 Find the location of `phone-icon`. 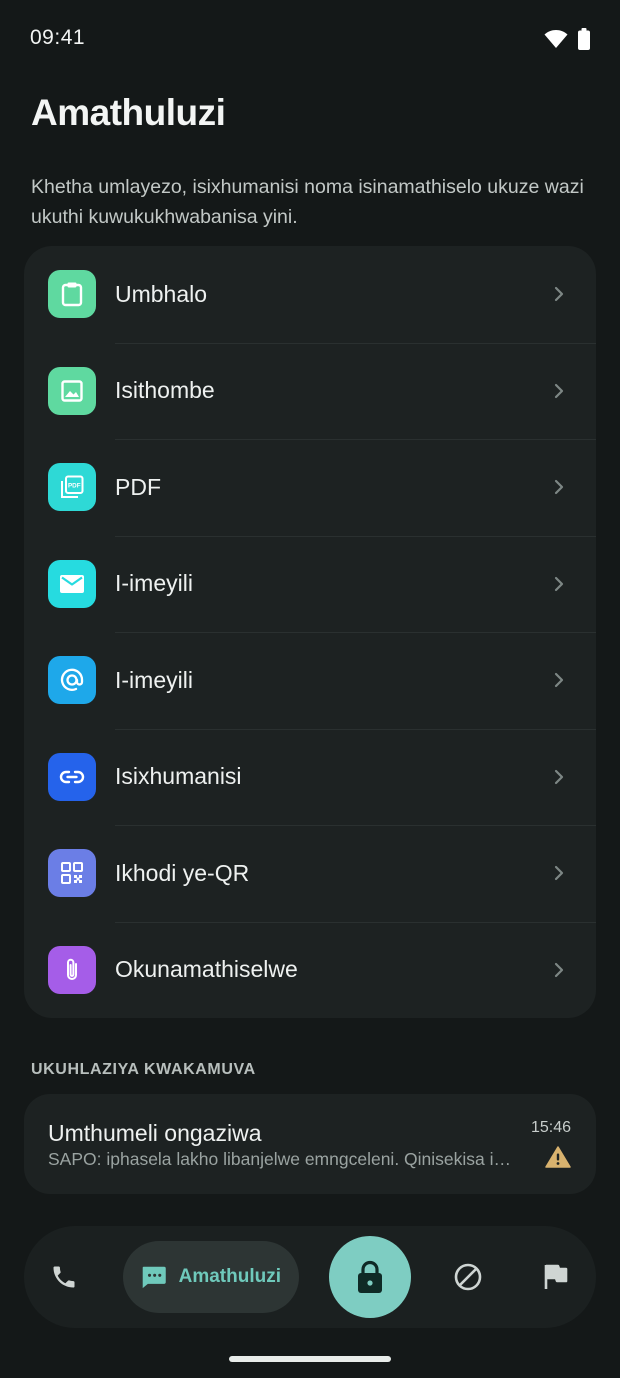

phone-icon is located at coordinates (64, 1277).